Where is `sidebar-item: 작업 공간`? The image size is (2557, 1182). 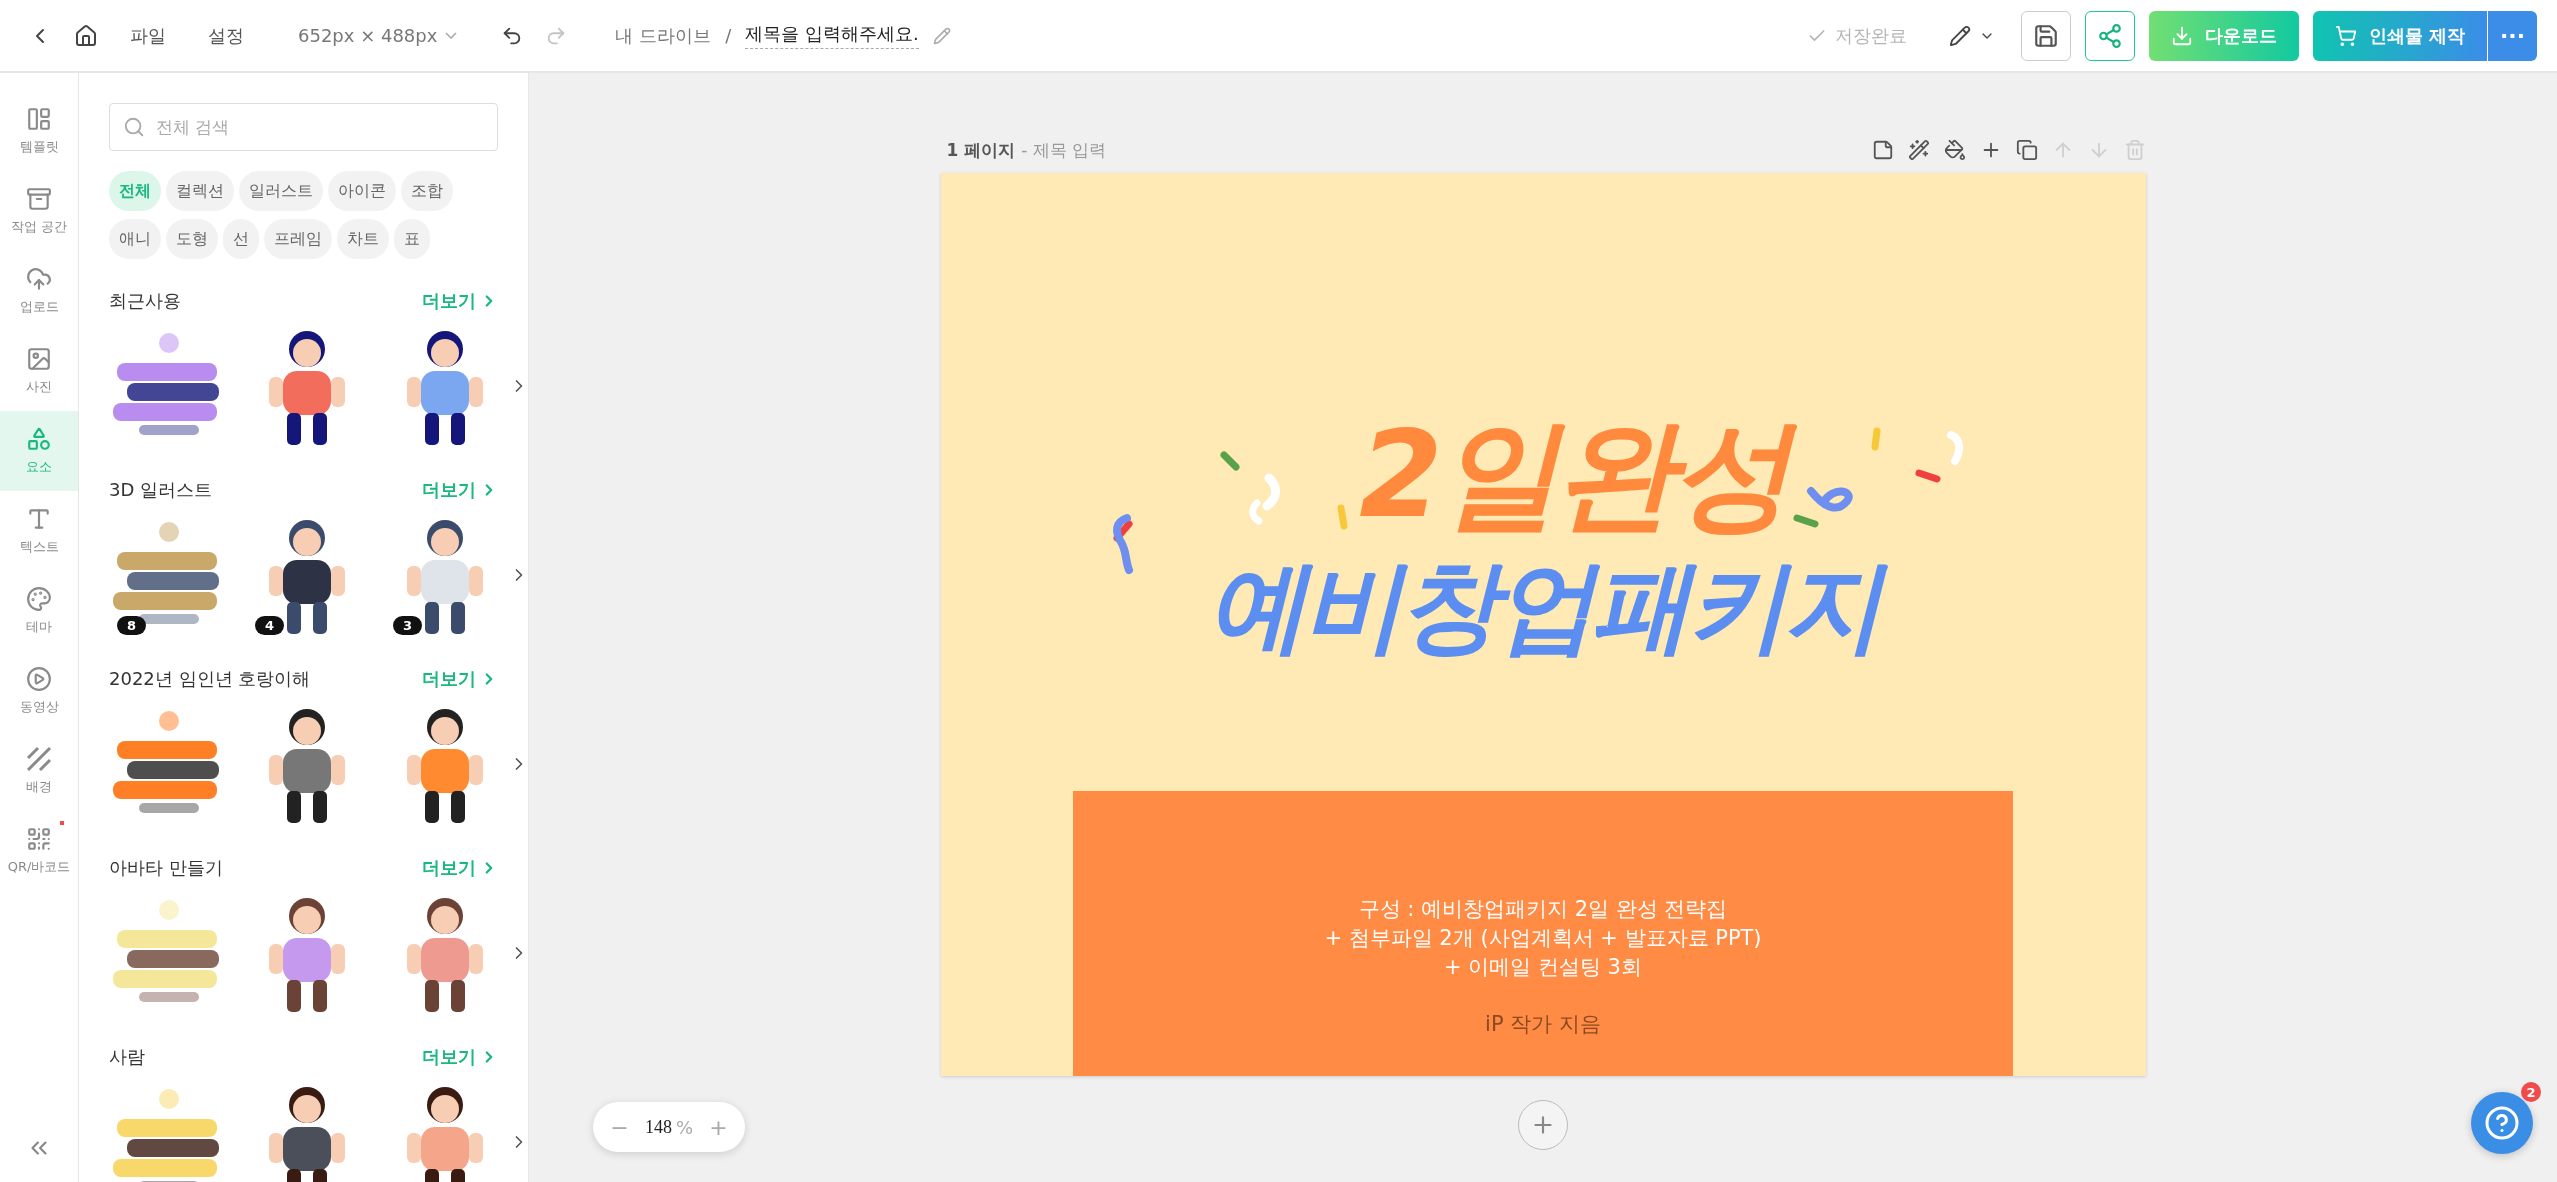 sidebar-item: 작업 공간 is located at coordinates (39, 211).